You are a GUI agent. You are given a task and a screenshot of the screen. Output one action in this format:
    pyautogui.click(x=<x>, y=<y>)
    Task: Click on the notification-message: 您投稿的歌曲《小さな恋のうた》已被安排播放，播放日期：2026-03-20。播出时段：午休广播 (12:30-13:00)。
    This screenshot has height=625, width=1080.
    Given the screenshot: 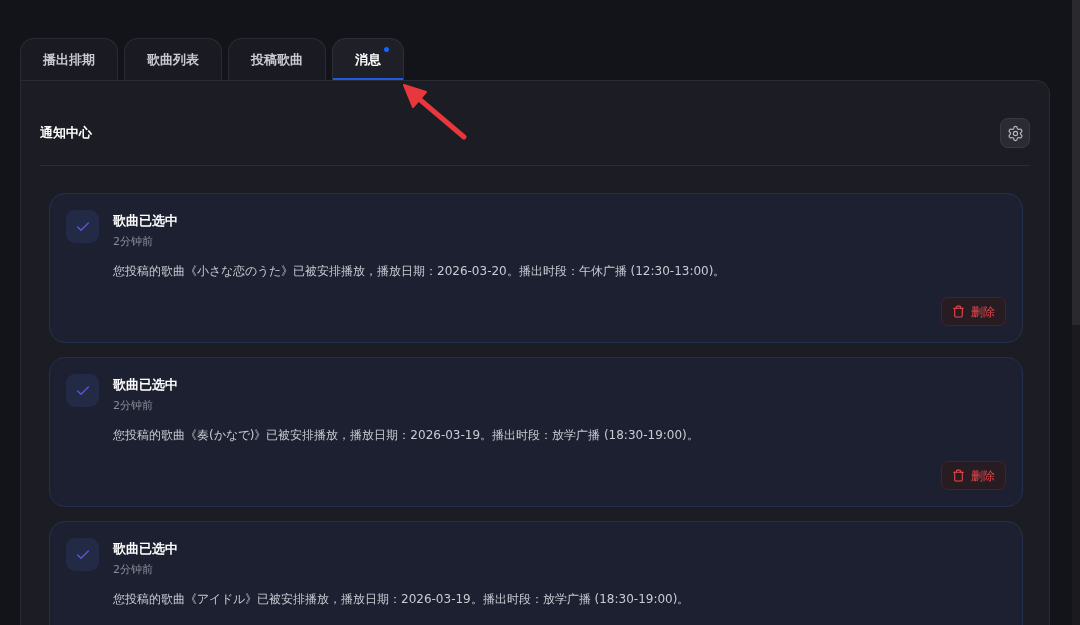 What is the action you would take?
    pyautogui.click(x=419, y=271)
    